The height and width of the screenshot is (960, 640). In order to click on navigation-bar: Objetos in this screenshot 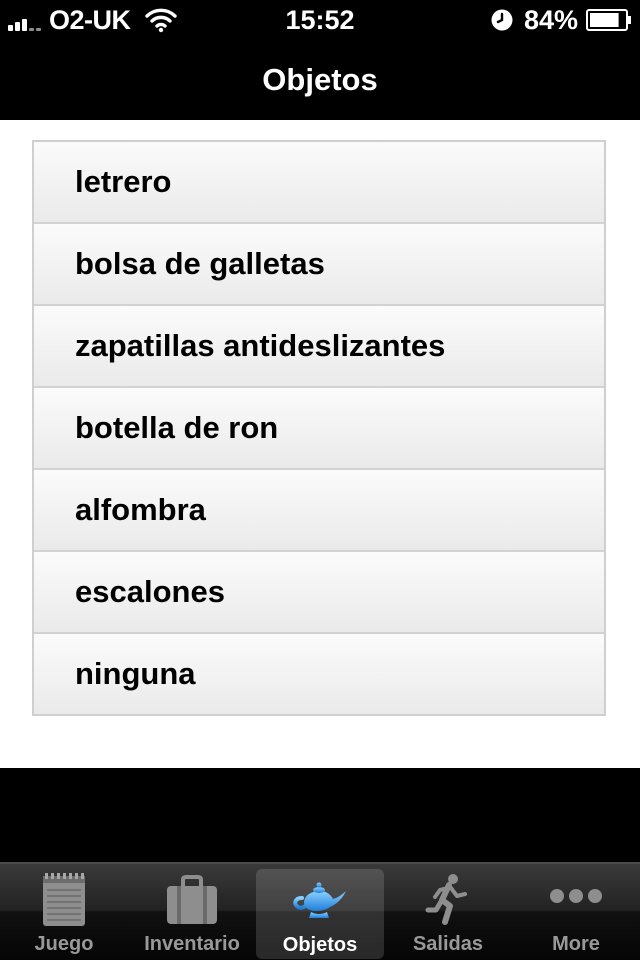, I will do `click(320, 80)`.